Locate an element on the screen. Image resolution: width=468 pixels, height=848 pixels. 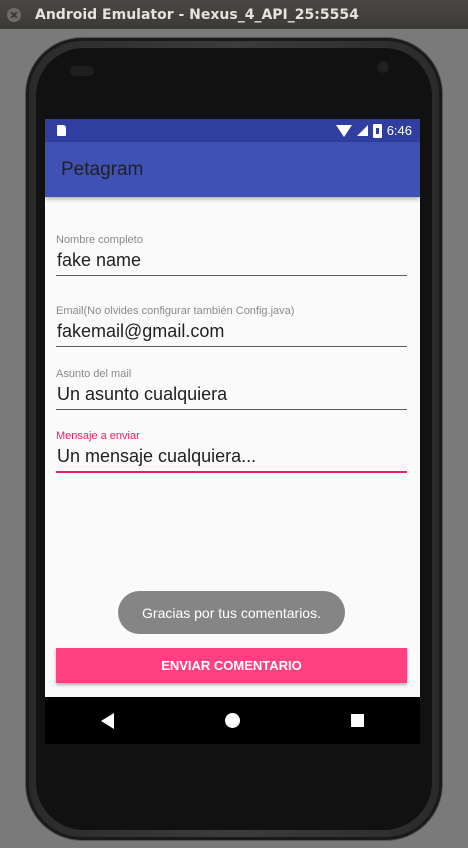
message-field: Mensaje a enviar is located at coordinates (231, 451).